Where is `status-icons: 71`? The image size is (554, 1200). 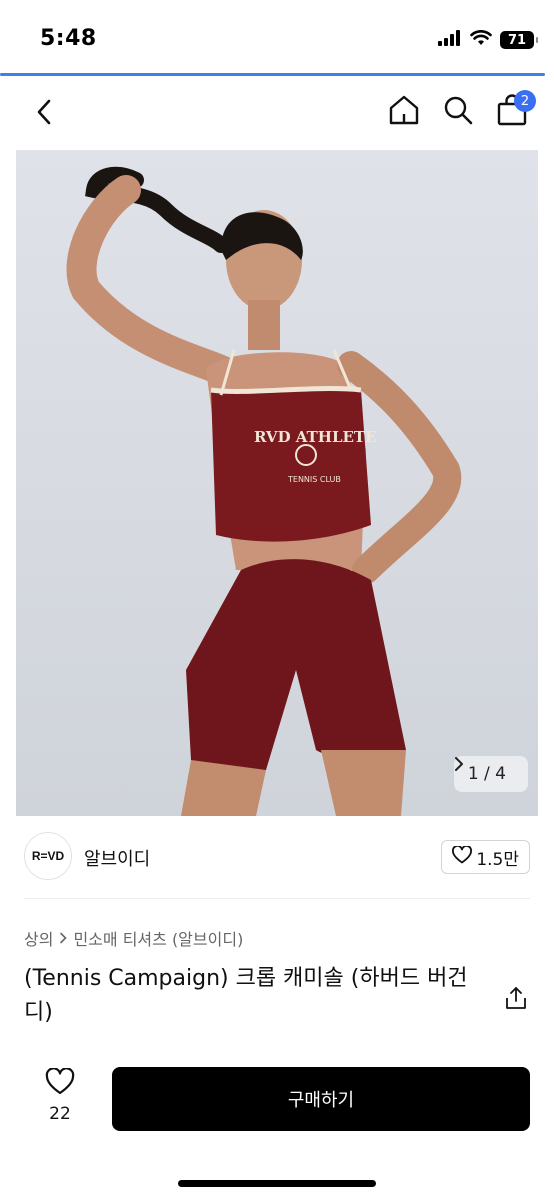
status-icons: 71 is located at coordinates (488, 40).